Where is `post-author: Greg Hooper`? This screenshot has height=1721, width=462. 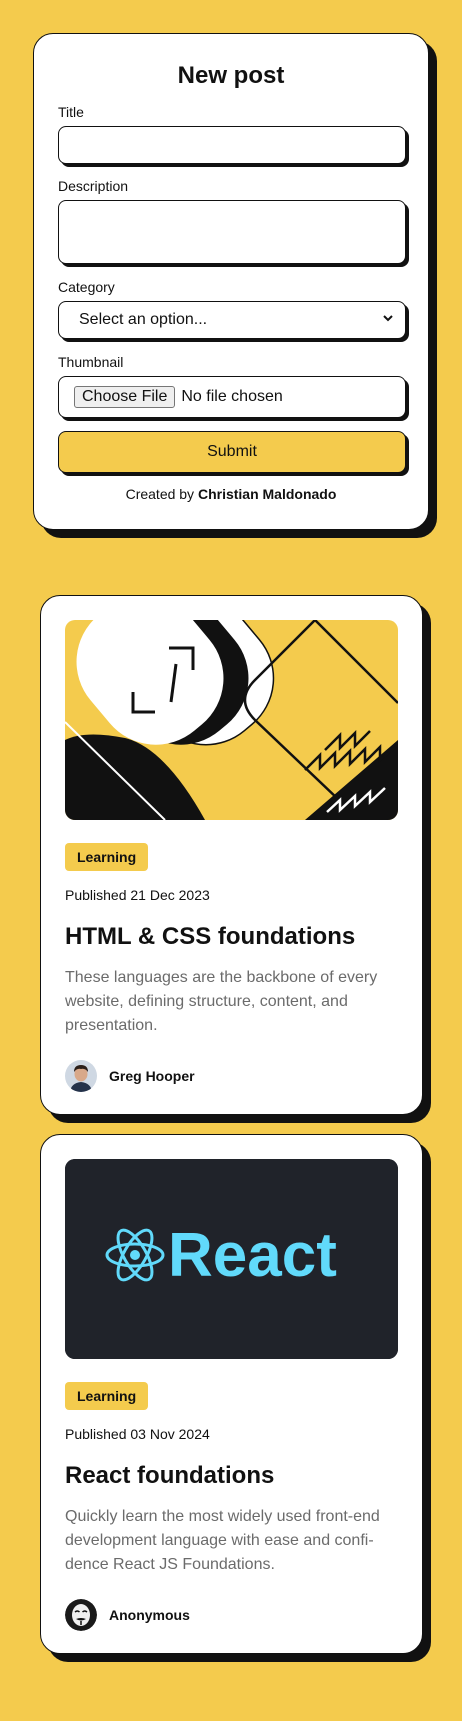 post-author: Greg Hooper is located at coordinates (130, 1076).